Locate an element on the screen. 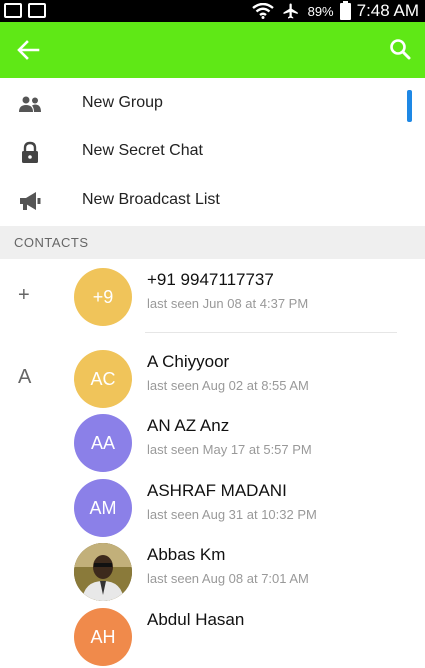  new-broadcast-list-item: New Broadcast List is located at coordinates (202, 200).